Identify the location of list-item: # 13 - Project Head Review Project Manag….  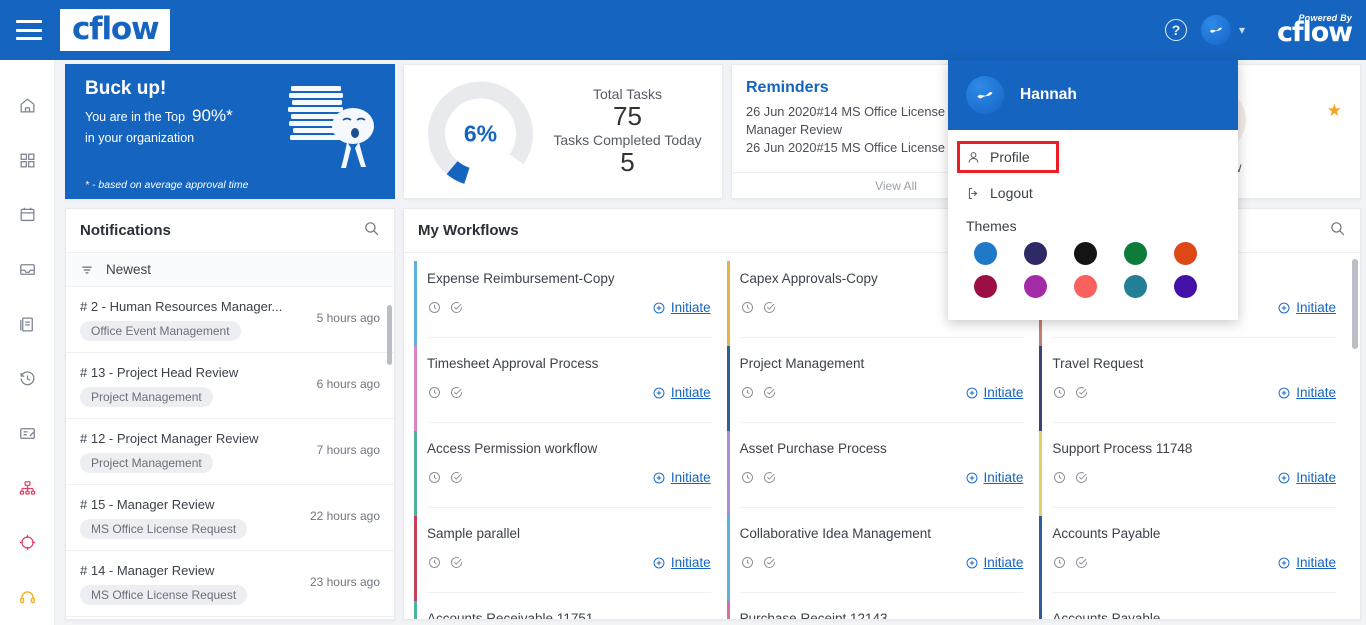
(230, 386).